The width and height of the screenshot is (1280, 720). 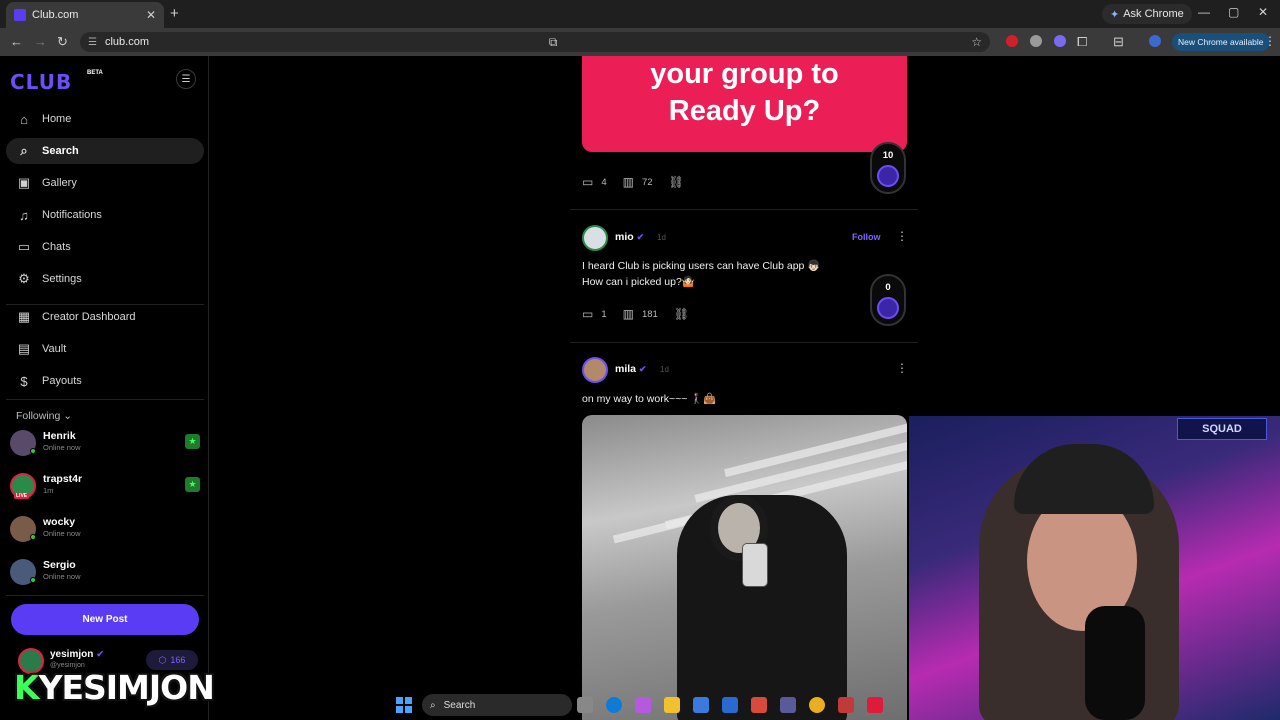 I want to click on microphone, so click(x=1115, y=663).